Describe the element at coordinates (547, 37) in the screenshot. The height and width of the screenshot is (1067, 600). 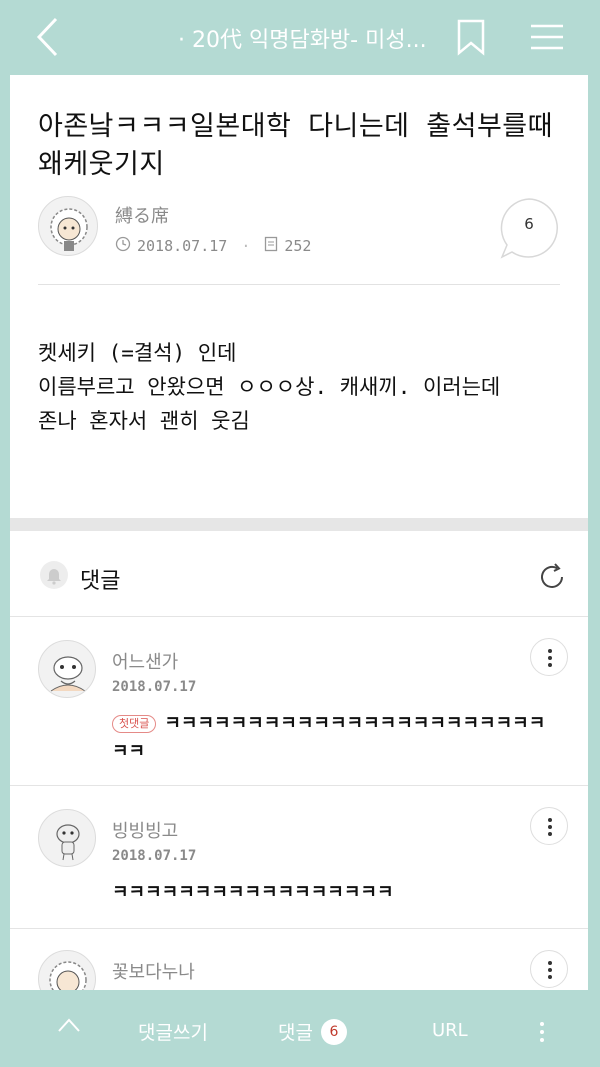
I see `hamburger-menu-icon` at that location.